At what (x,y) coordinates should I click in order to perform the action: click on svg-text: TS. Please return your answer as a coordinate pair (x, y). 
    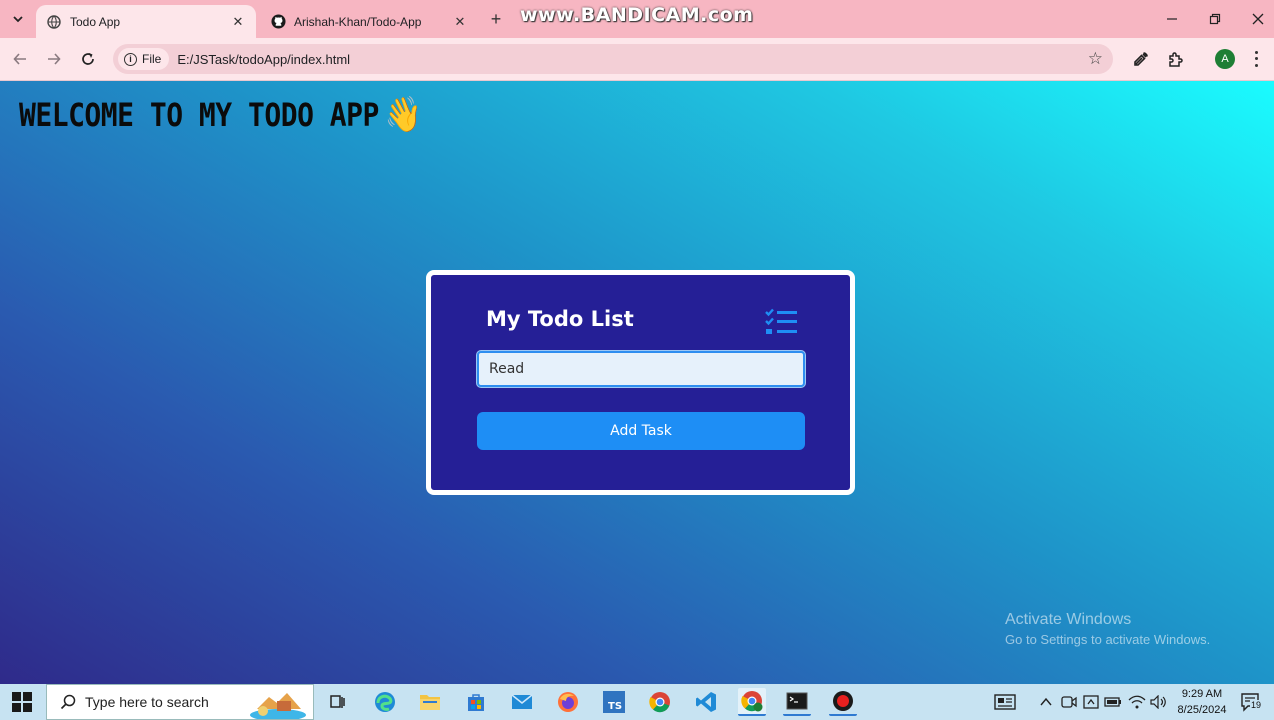
    Looking at the image, I should click on (615, 706).